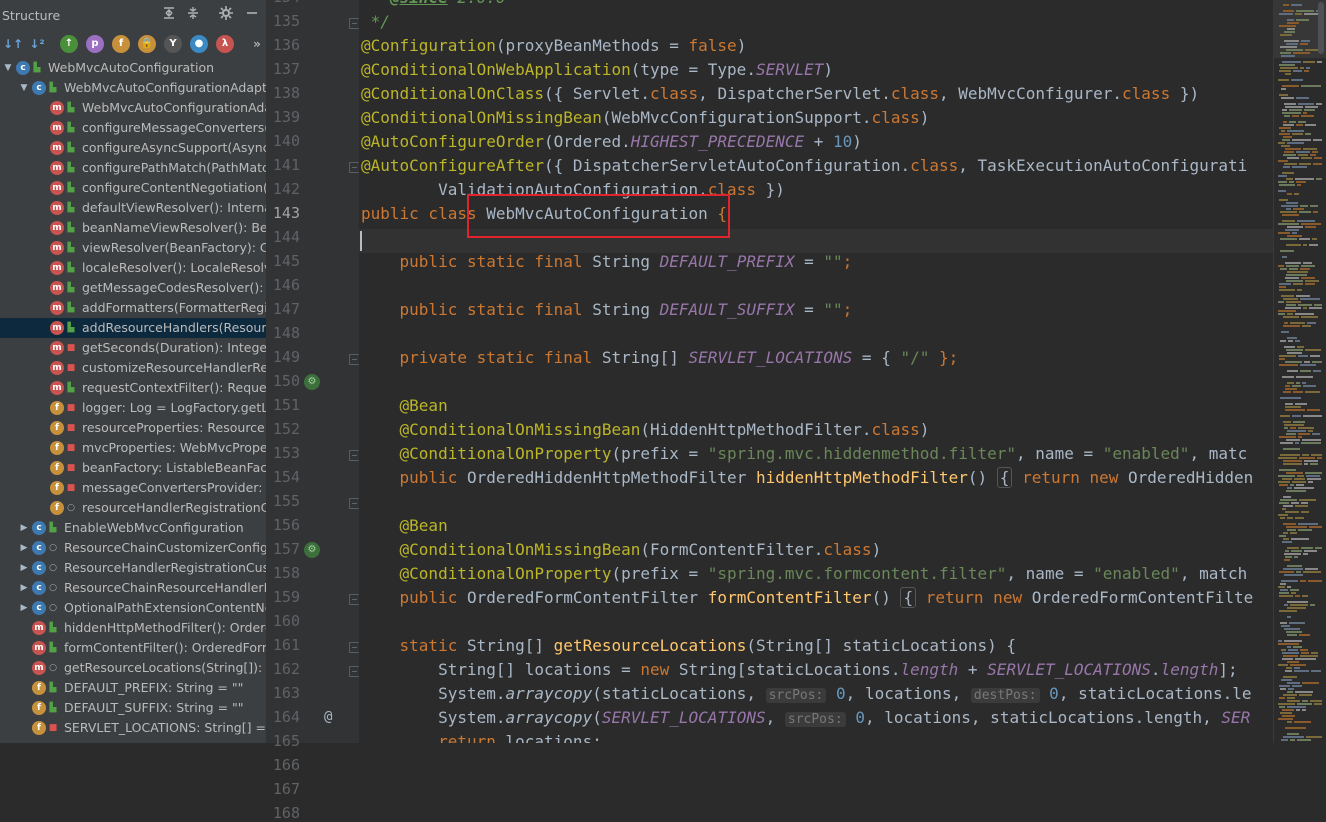 The image size is (1326, 822). Describe the element at coordinates (31, 15) in the screenshot. I see `structure-title: Structure` at that location.